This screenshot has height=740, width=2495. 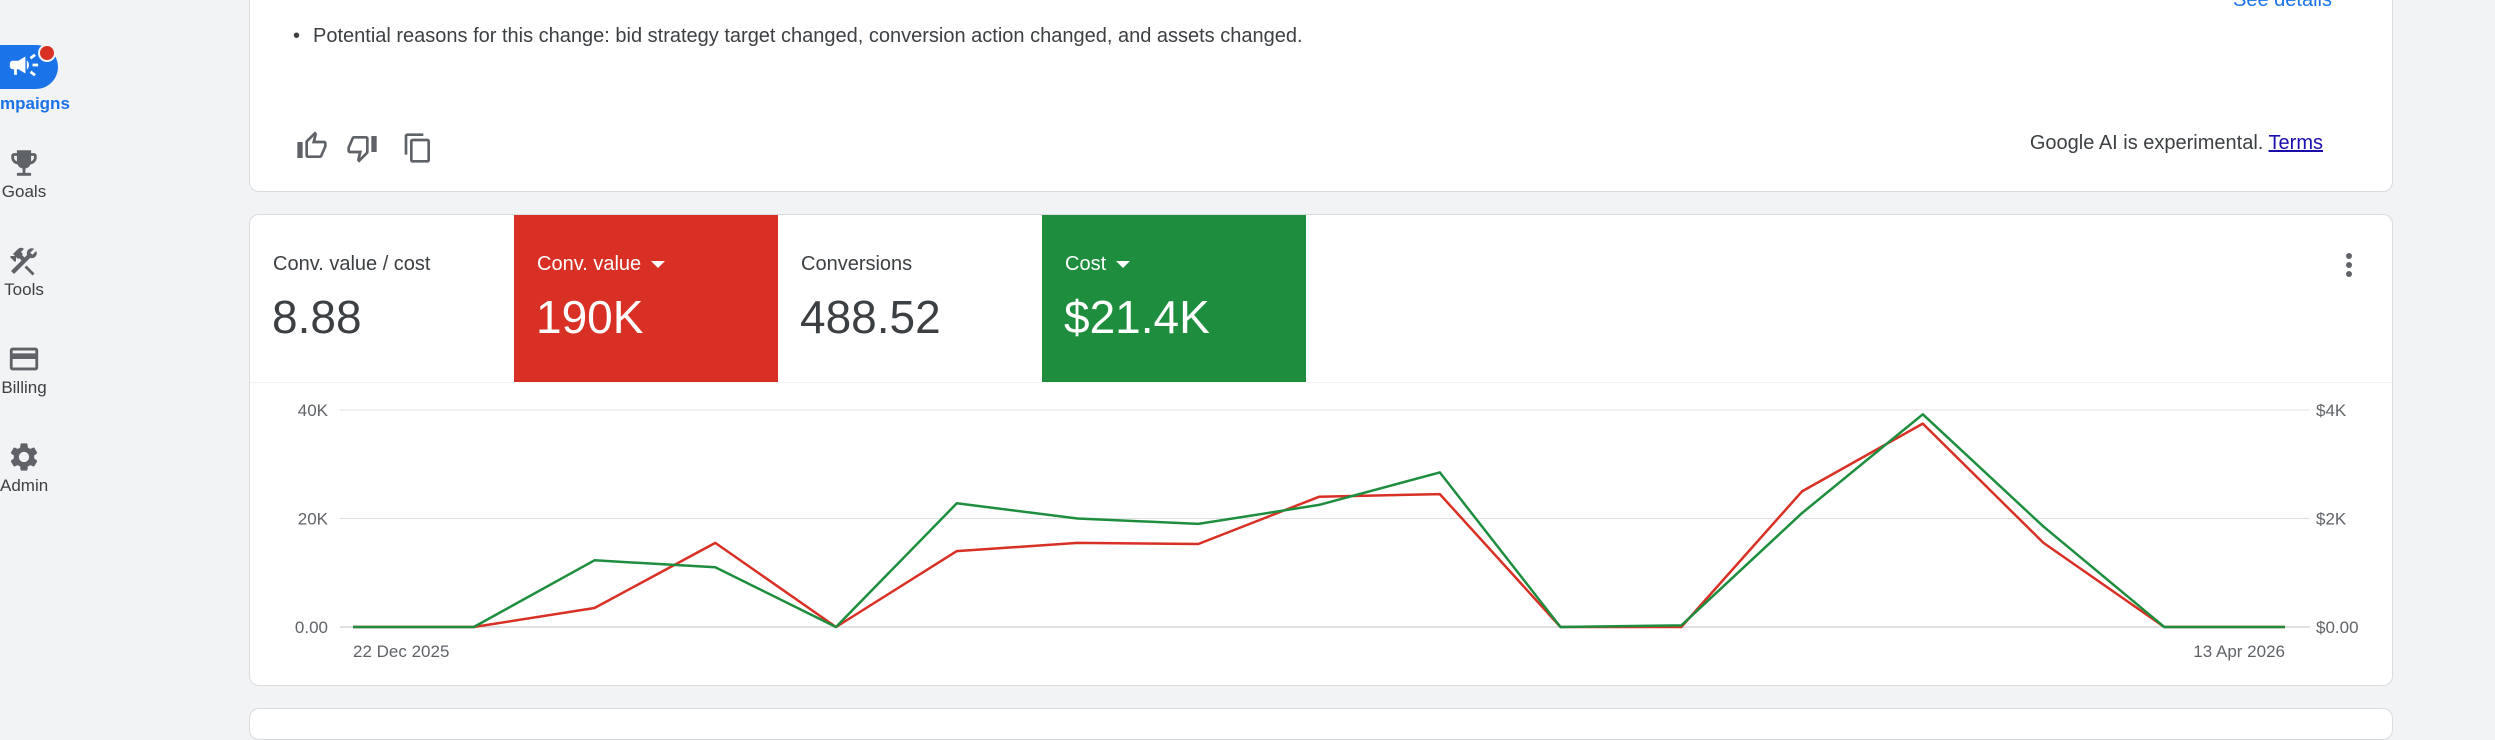 What do you see at coordinates (362, 148) in the screenshot?
I see `thumbs-down-icon` at bounding box center [362, 148].